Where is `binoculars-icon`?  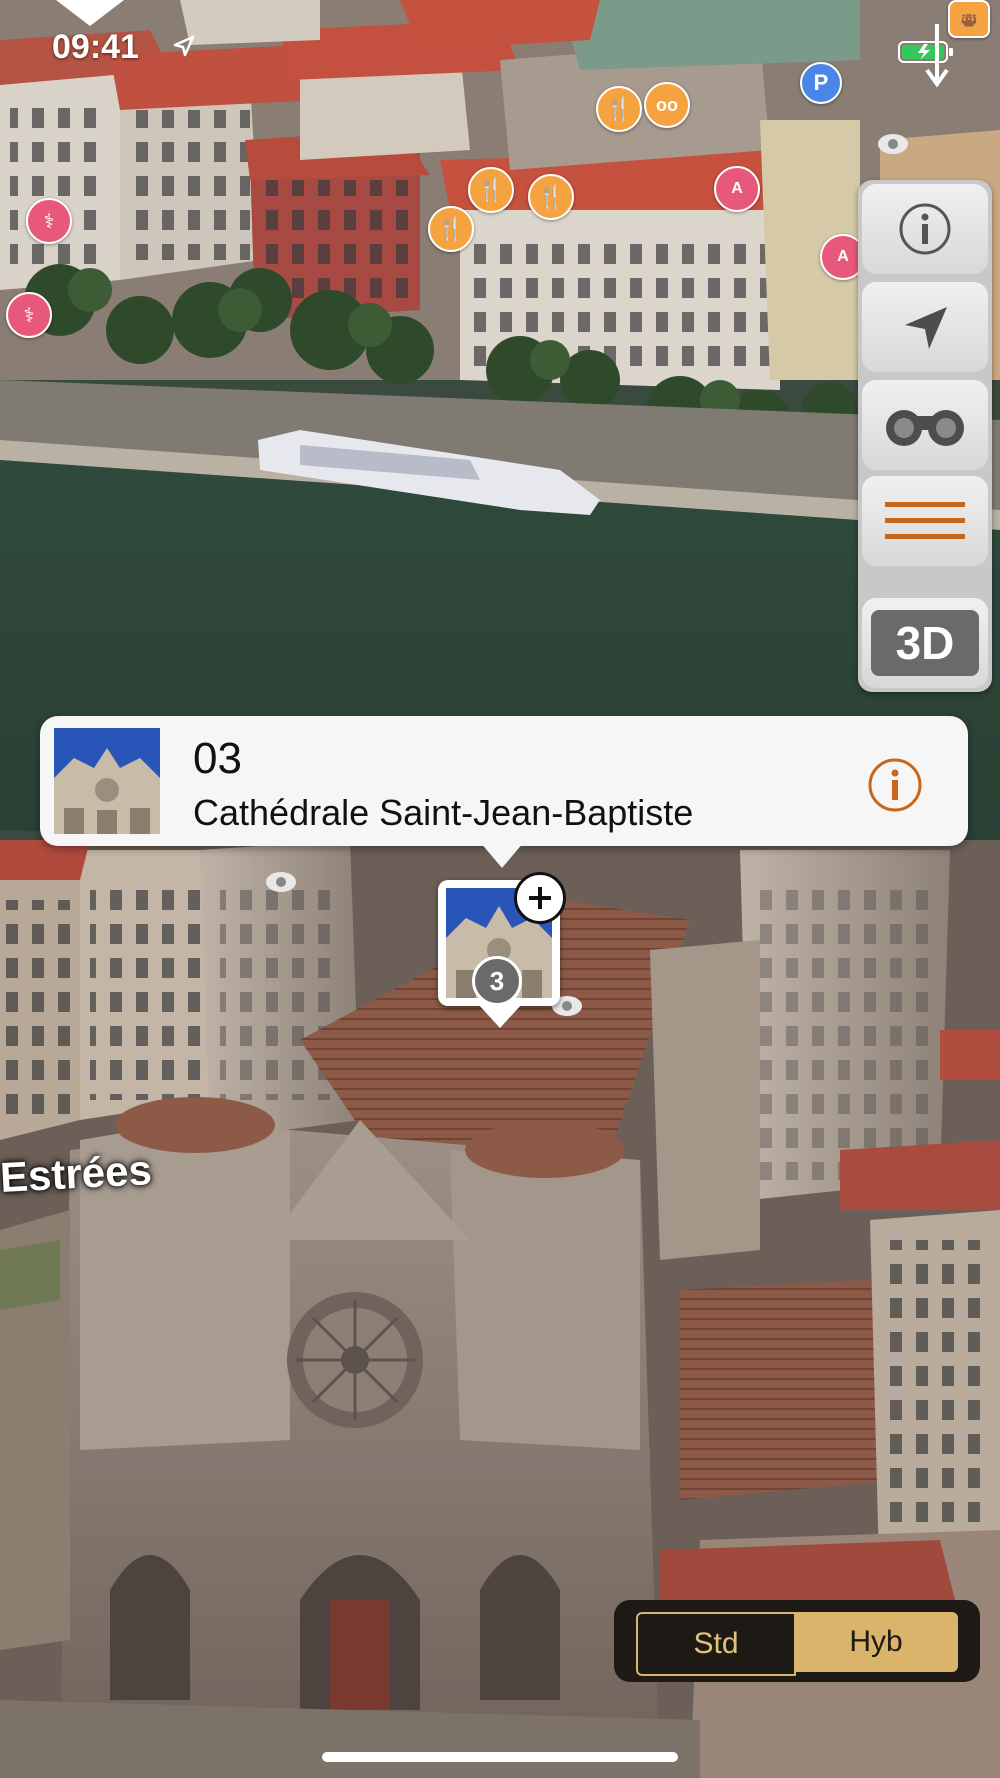 binoculars-icon is located at coordinates (925, 428).